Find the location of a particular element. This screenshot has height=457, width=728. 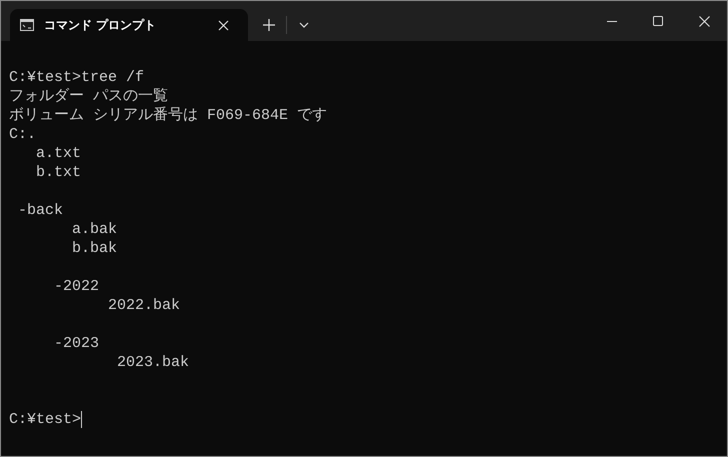

console-line: ボリューム シリアル番号は F069-684E です is located at coordinates (168, 115).